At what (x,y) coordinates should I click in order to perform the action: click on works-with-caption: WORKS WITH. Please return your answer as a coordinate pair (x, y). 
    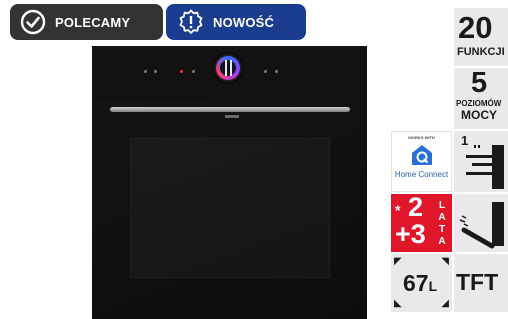
    Looking at the image, I should click on (421, 137).